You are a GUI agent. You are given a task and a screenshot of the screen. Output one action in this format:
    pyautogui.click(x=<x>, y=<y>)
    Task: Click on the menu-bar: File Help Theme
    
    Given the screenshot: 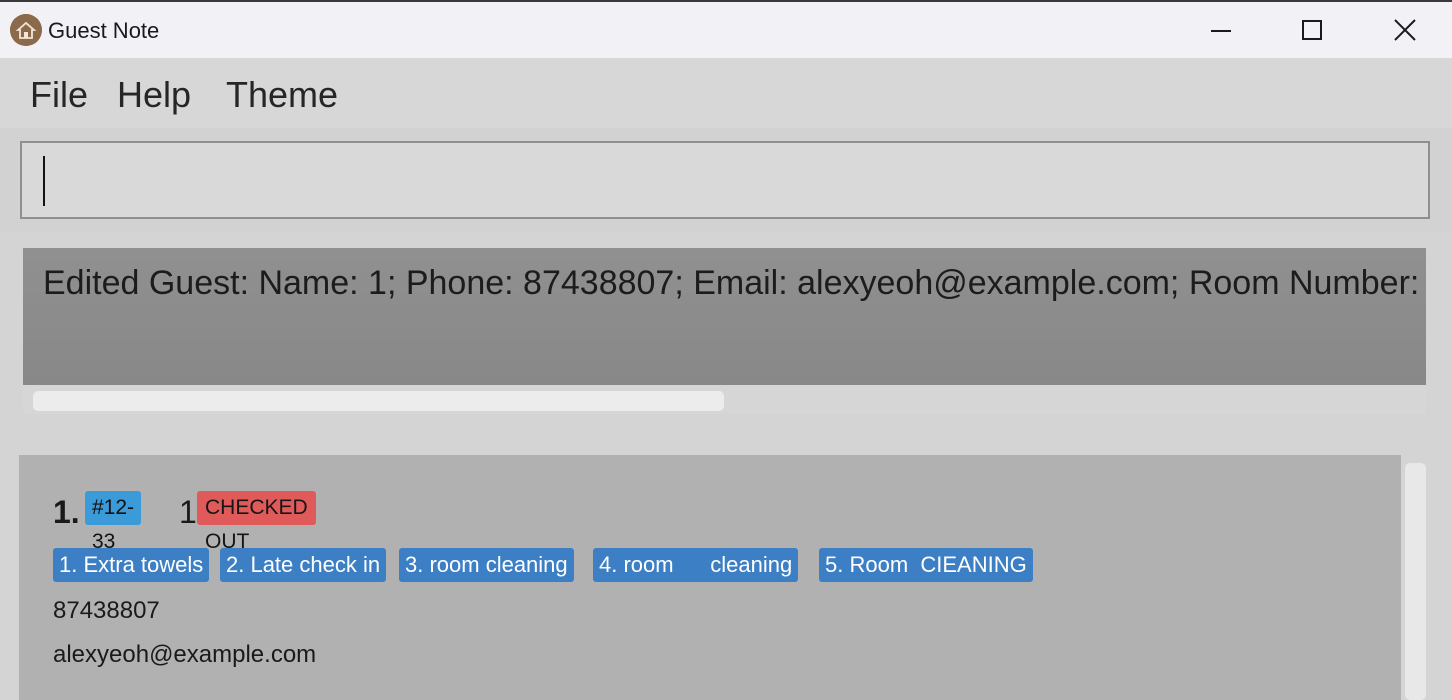 What is the action you would take?
    pyautogui.click(x=726, y=93)
    